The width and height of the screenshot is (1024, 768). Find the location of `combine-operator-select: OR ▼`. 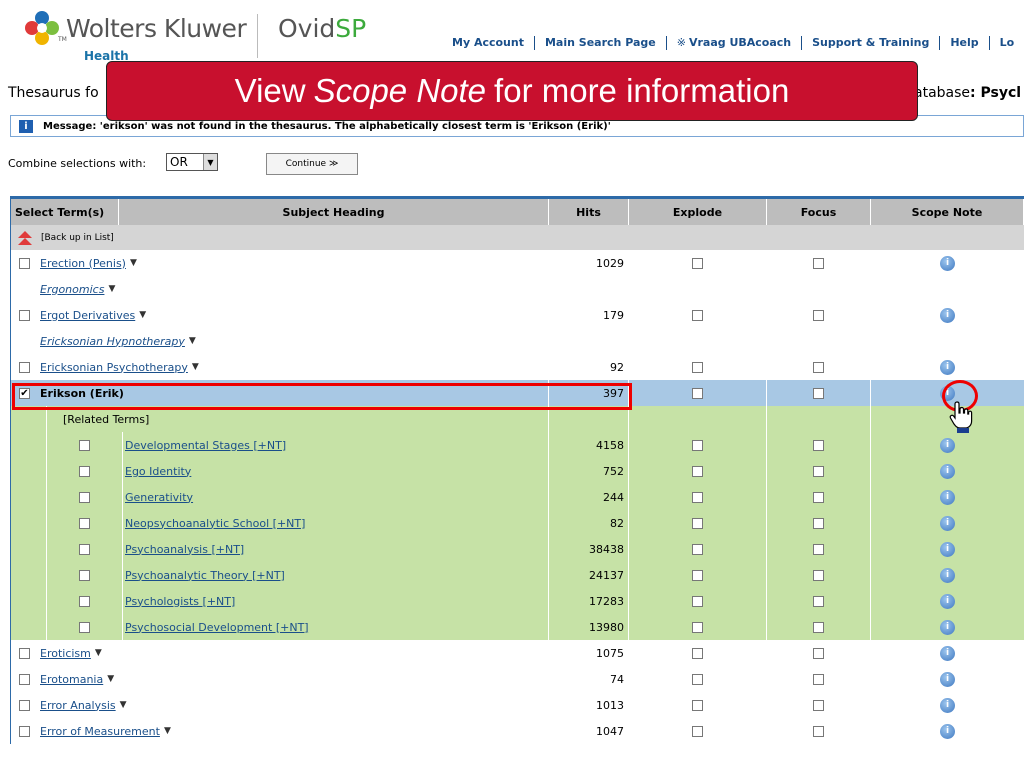

combine-operator-select: OR ▼ is located at coordinates (192, 162).